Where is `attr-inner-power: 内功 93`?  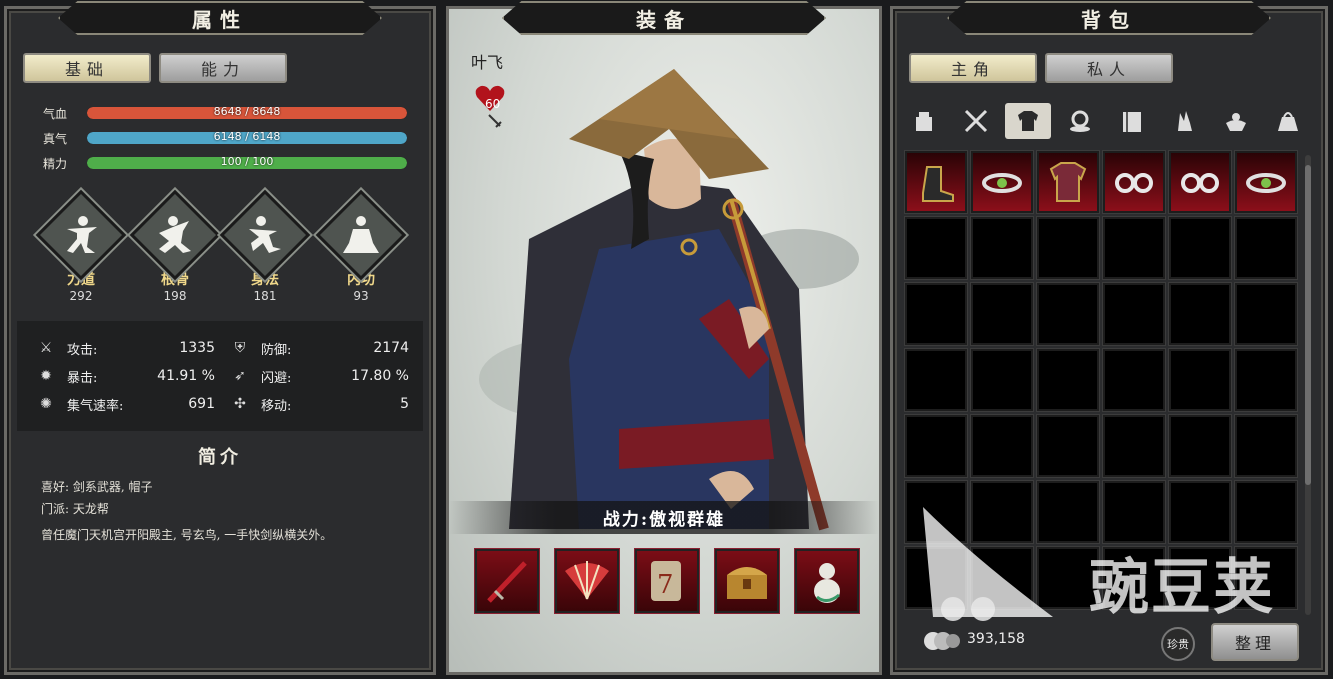
attr-inner-power: 内功 93 is located at coordinates (361, 246).